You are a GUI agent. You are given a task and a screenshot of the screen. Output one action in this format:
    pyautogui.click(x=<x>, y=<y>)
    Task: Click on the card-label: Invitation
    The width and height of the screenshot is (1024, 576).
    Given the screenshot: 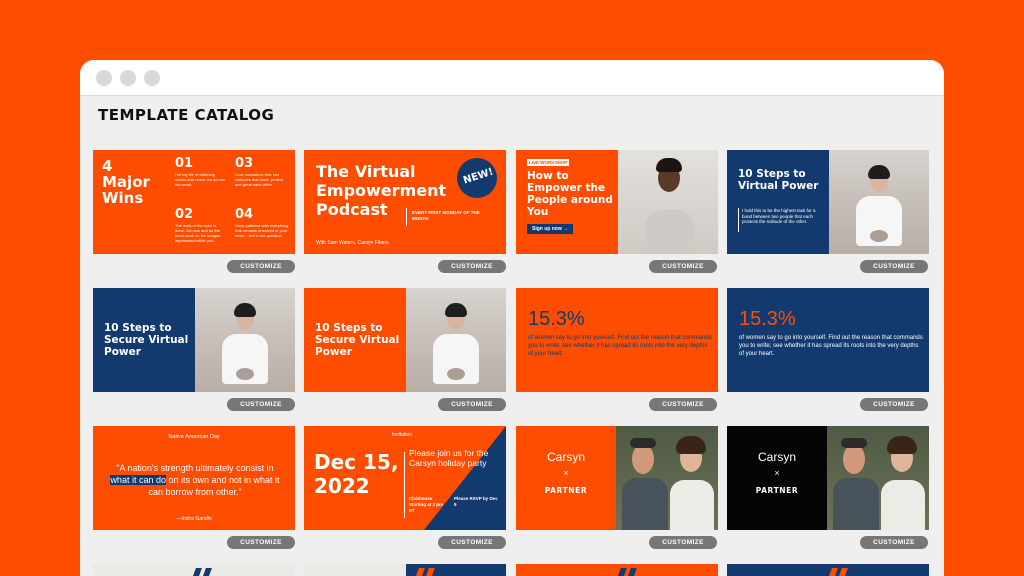 What is the action you would take?
    pyautogui.click(x=402, y=435)
    